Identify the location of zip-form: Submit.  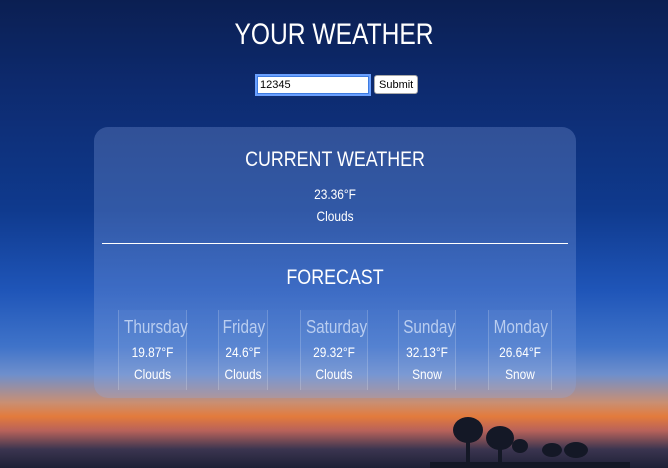
(337, 84).